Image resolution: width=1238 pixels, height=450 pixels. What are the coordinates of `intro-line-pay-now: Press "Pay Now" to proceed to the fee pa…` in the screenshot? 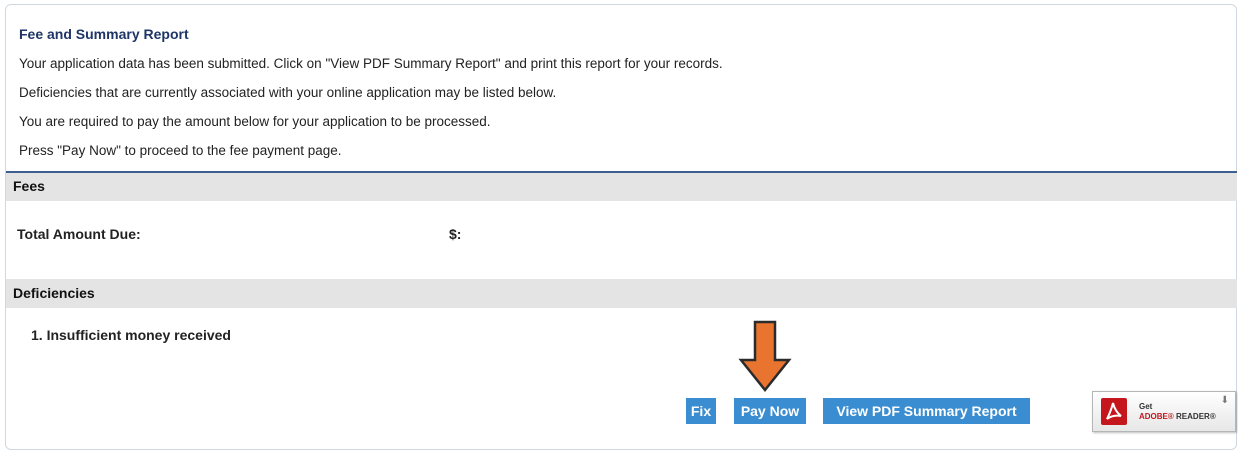 It's located at (180, 150).